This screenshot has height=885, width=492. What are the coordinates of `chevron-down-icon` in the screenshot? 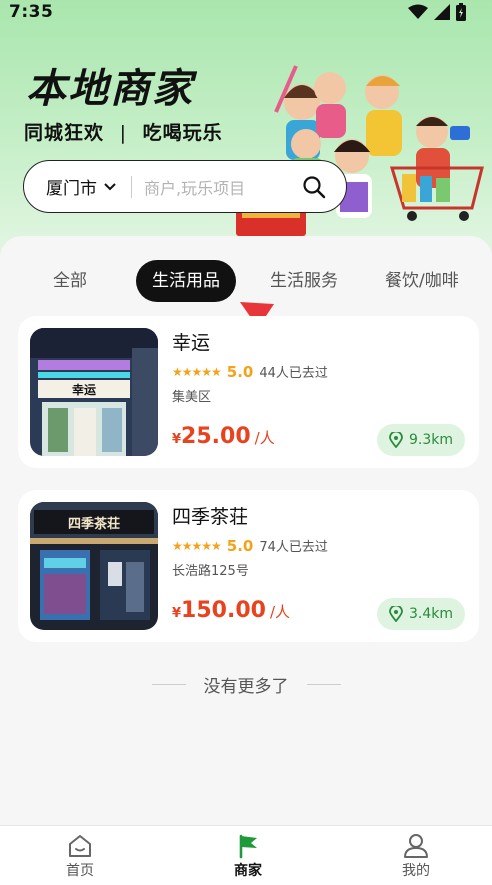 It's located at (110, 186).